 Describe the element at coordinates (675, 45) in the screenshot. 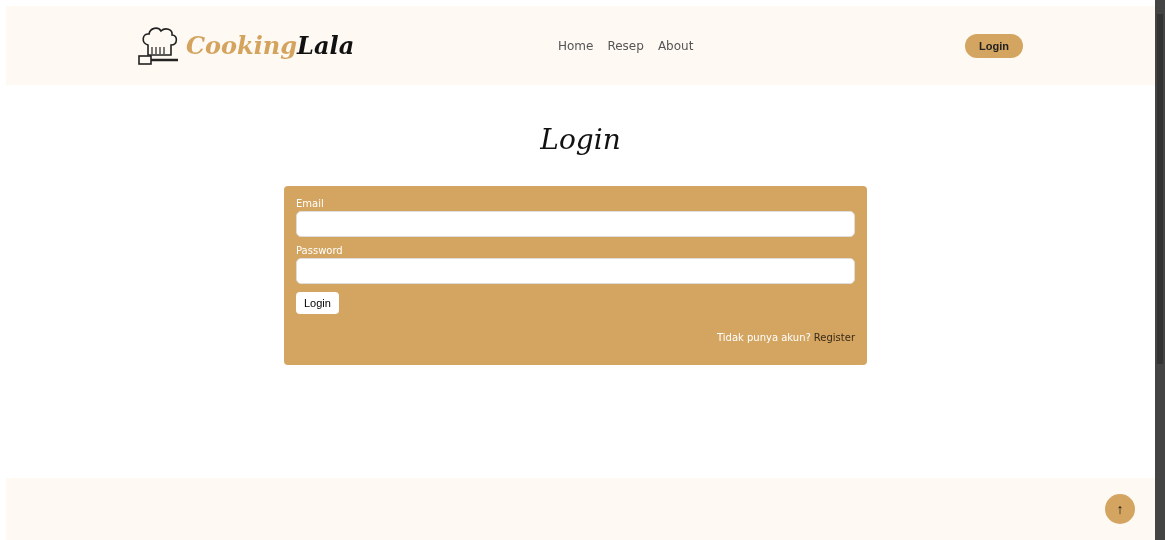

I see `nav-link: About` at that location.